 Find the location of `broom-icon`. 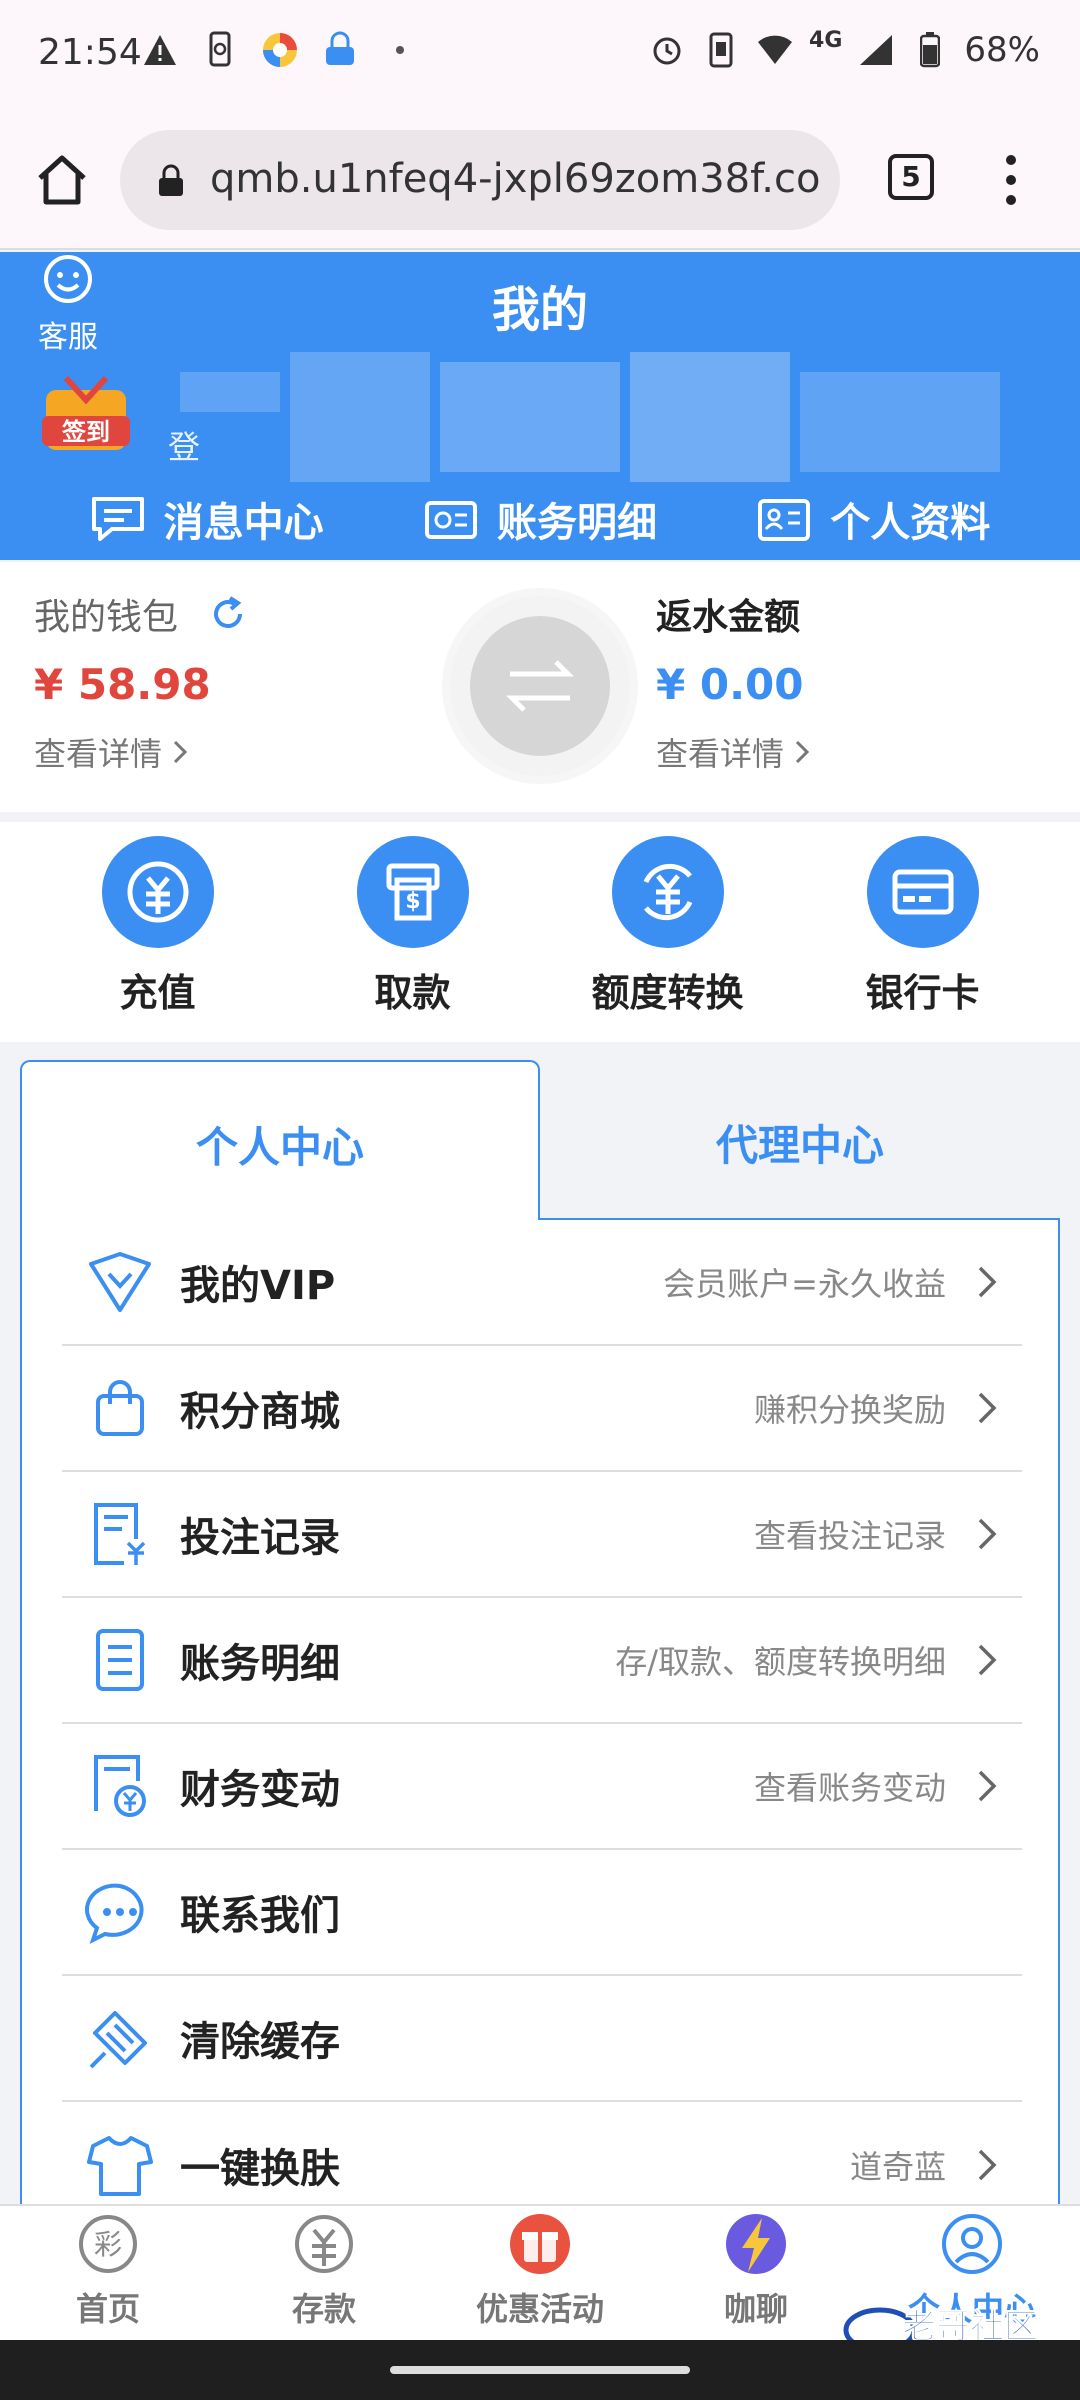

broom-icon is located at coordinates (120, 2038).